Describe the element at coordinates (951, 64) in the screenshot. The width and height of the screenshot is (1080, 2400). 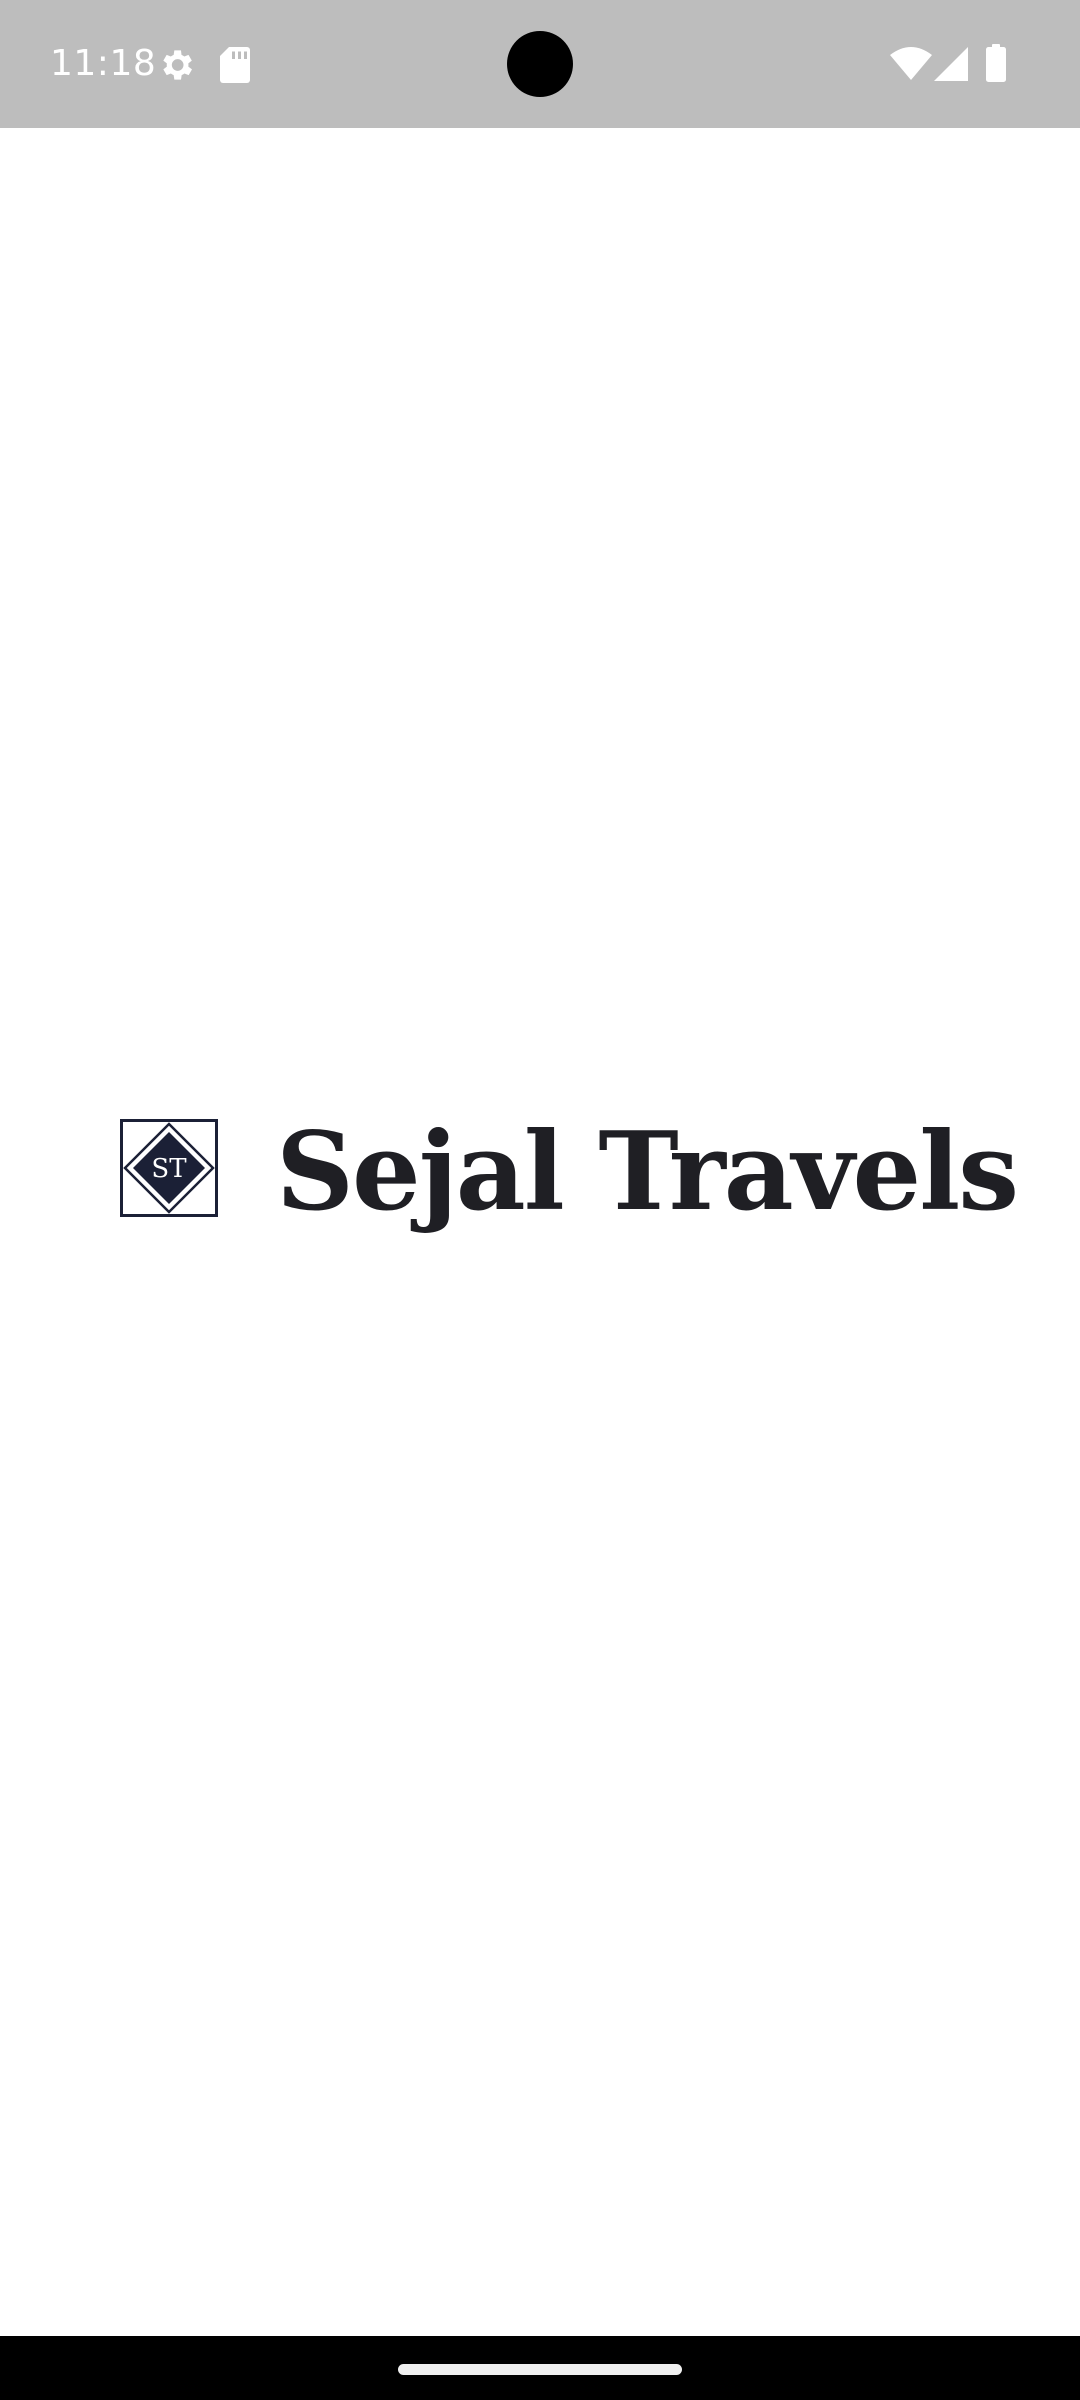
I see `cell-signal-icon` at that location.